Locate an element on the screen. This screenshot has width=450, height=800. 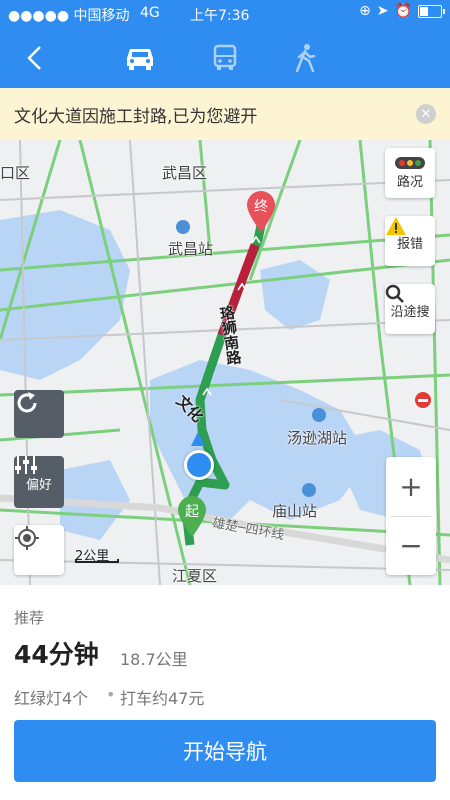
along-search-button: 沿途搜 is located at coordinates (410, 309).